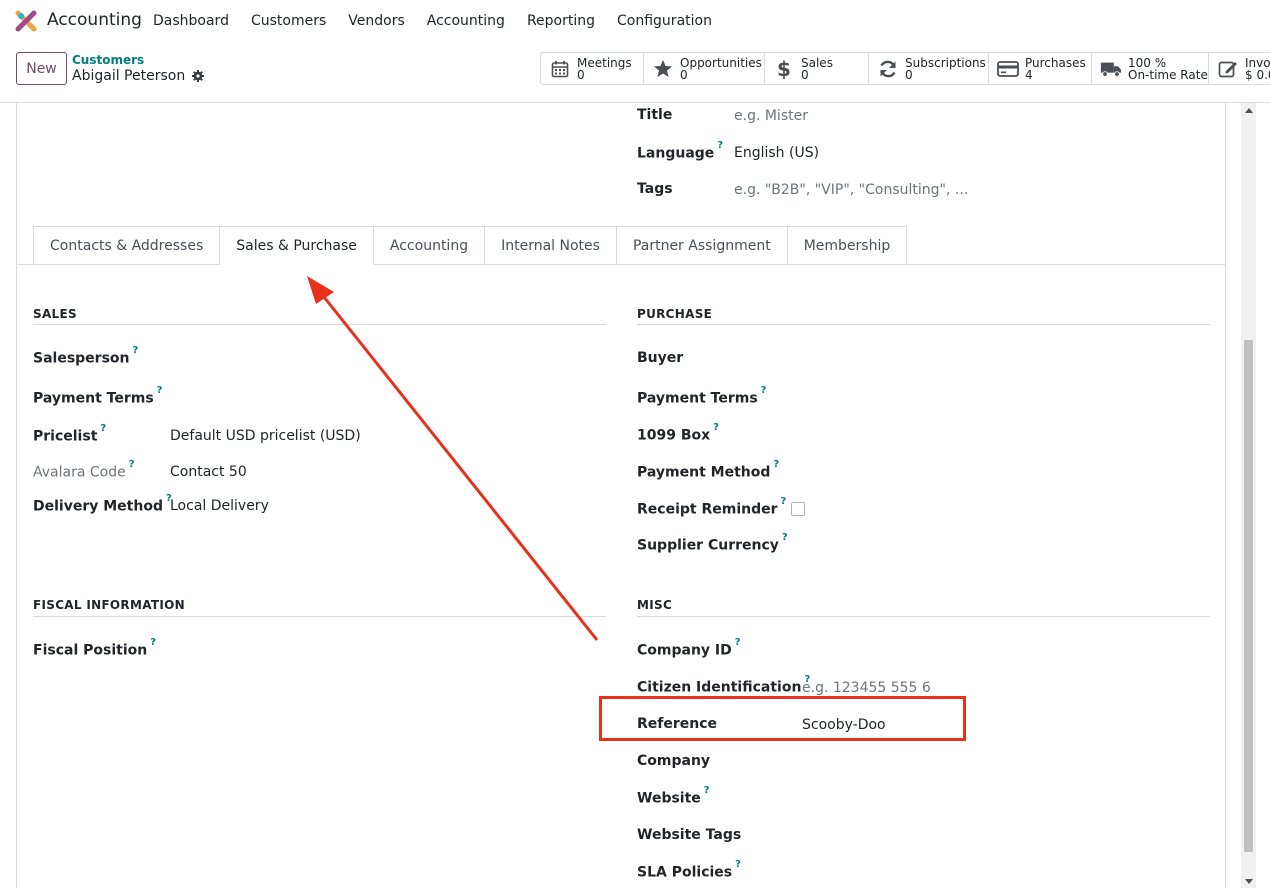 This screenshot has width=1270, height=888. I want to click on opportunities-button: Opportunities 0, so click(704, 68).